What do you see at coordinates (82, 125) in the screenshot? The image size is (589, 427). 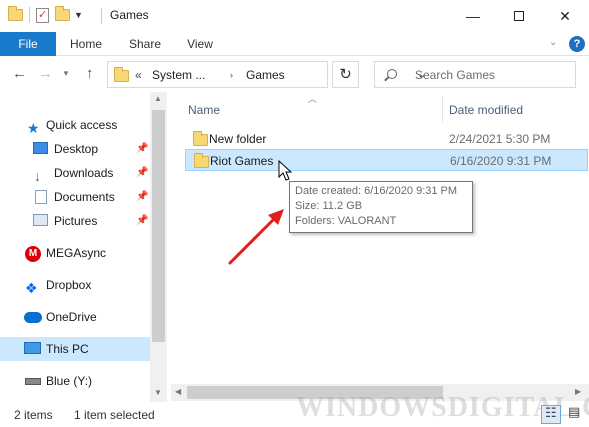 I see `sidebar-item-label: Quick access` at bounding box center [82, 125].